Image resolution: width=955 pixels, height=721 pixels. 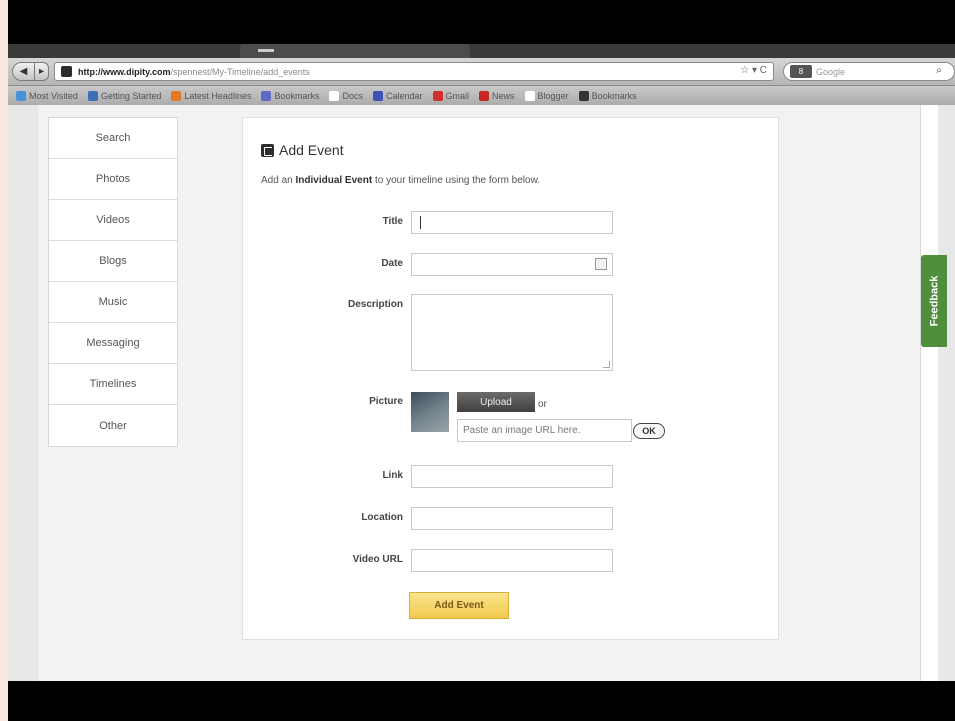 I want to click on feedback-label: Feedback, so click(x=934, y=301).